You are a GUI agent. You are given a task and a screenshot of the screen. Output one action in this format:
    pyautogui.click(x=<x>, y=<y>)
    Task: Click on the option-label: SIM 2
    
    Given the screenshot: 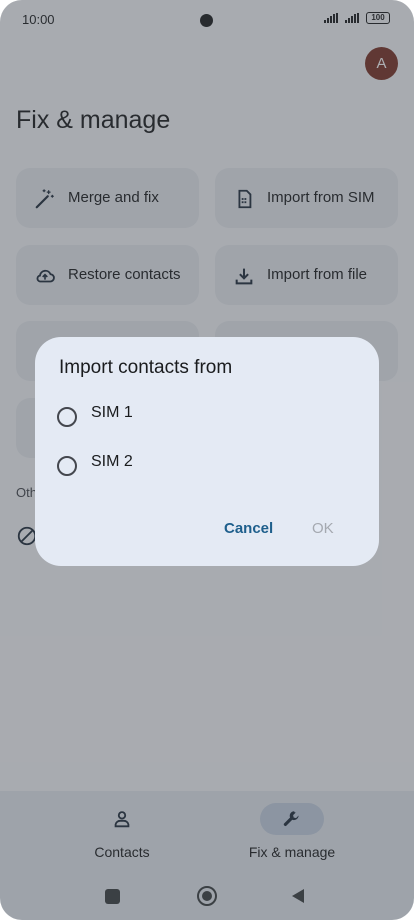 What is the action you would take?
    pyautogui.click(x=112, y=461)
    